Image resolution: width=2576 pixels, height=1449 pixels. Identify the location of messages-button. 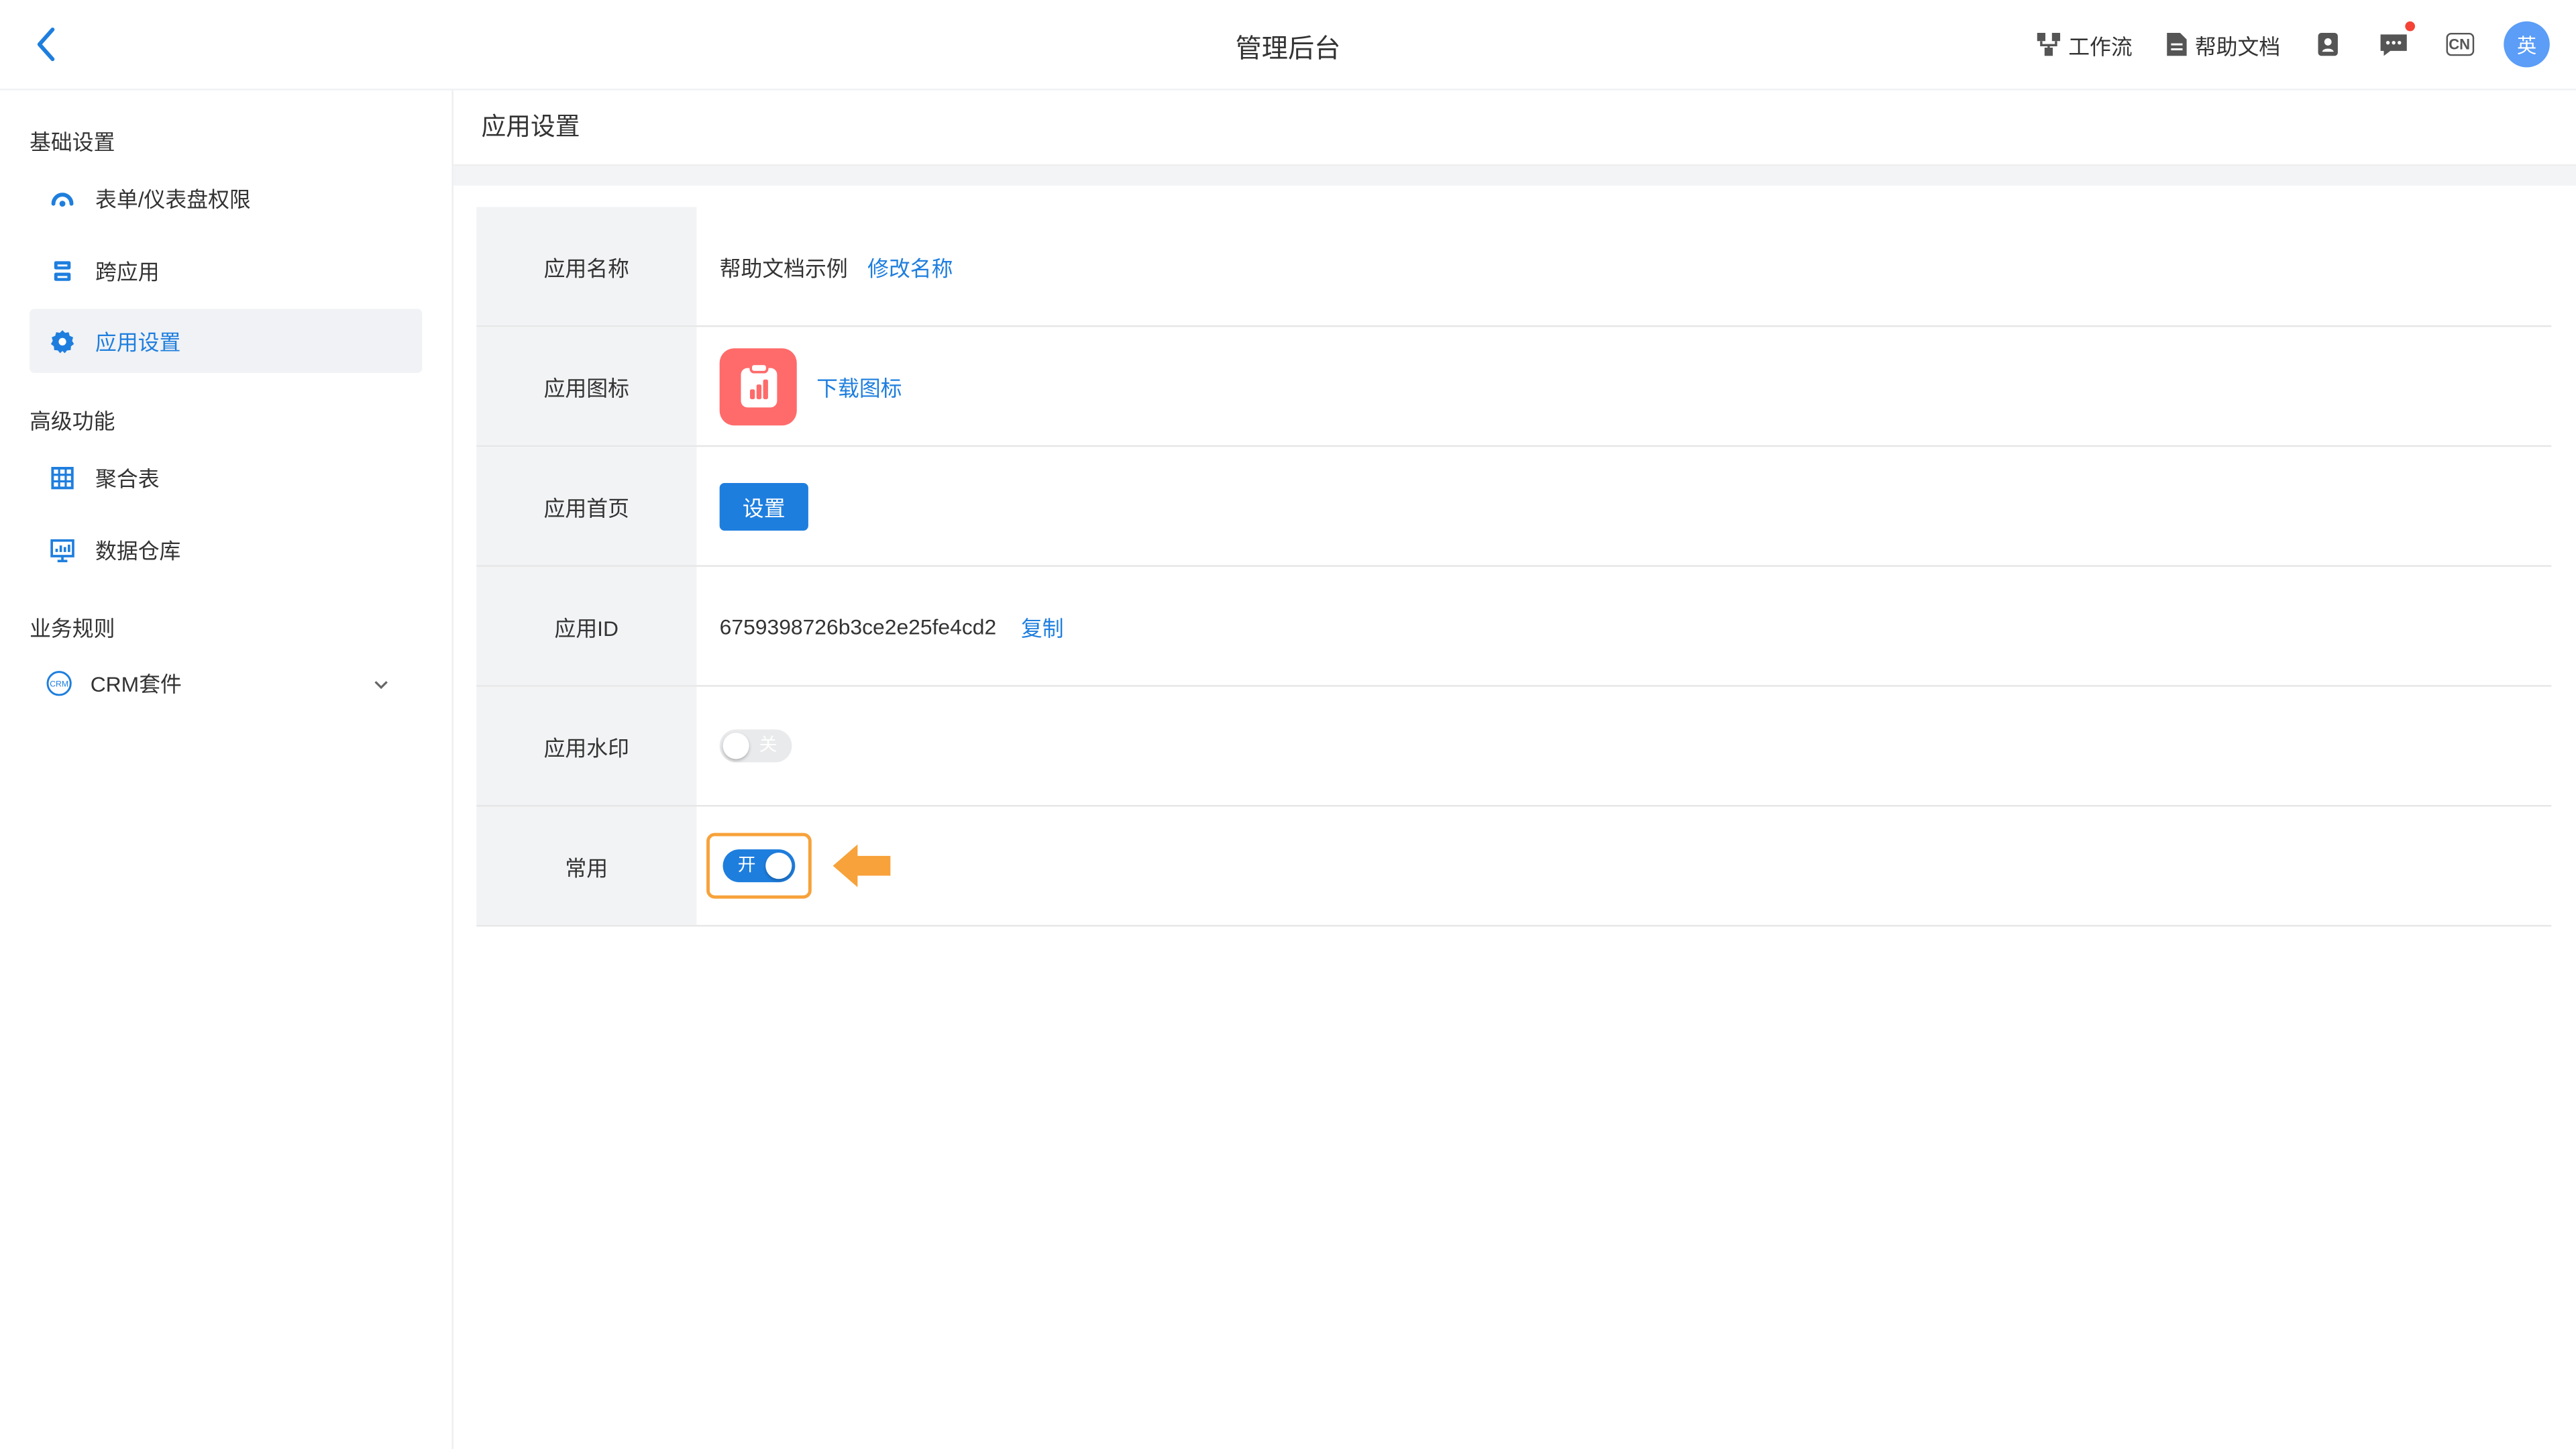
(2395, 41).